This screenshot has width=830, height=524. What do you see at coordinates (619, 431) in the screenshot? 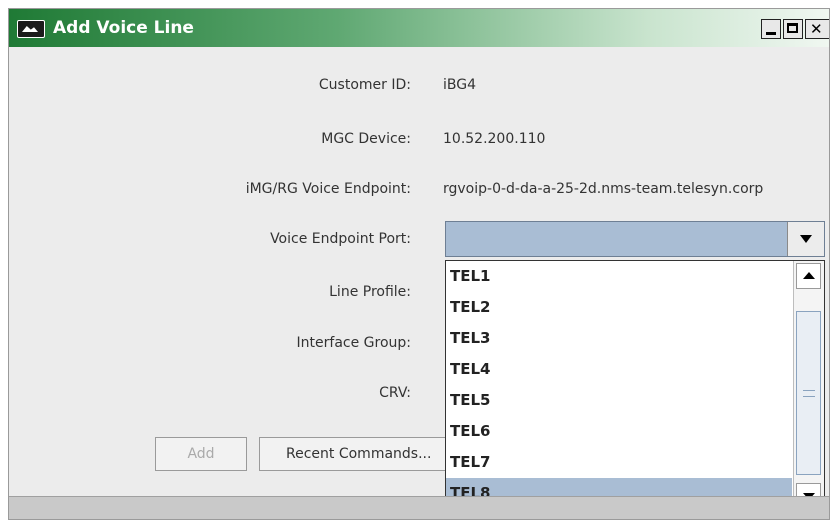
I see `dropdown-option-tel6: TEL6` at bounding box center [619, 431].